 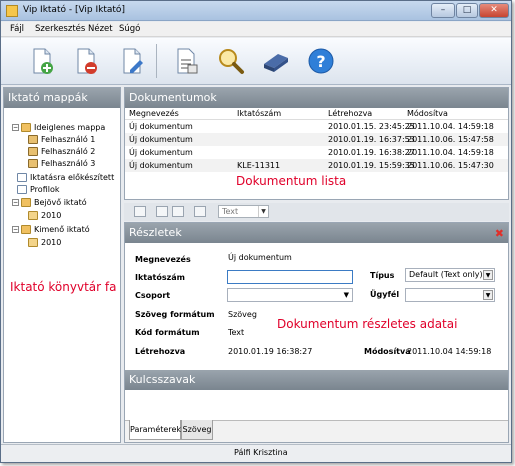 I want to click on close-button: ✕, so click(x=494, y=10).